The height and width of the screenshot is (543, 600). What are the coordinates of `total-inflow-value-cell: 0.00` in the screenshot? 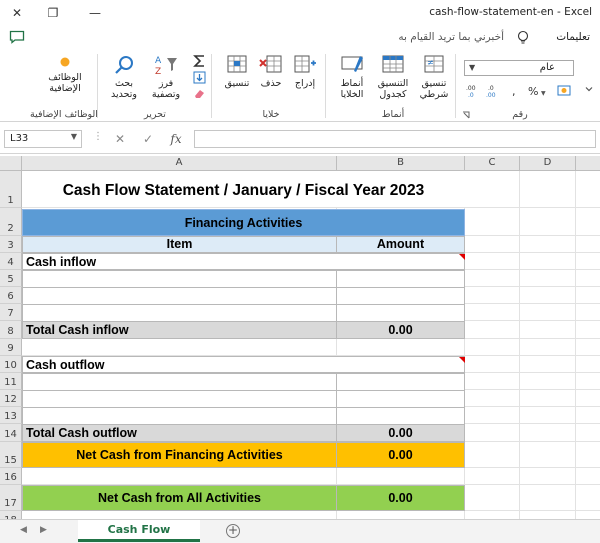 It's located at (400, 330).